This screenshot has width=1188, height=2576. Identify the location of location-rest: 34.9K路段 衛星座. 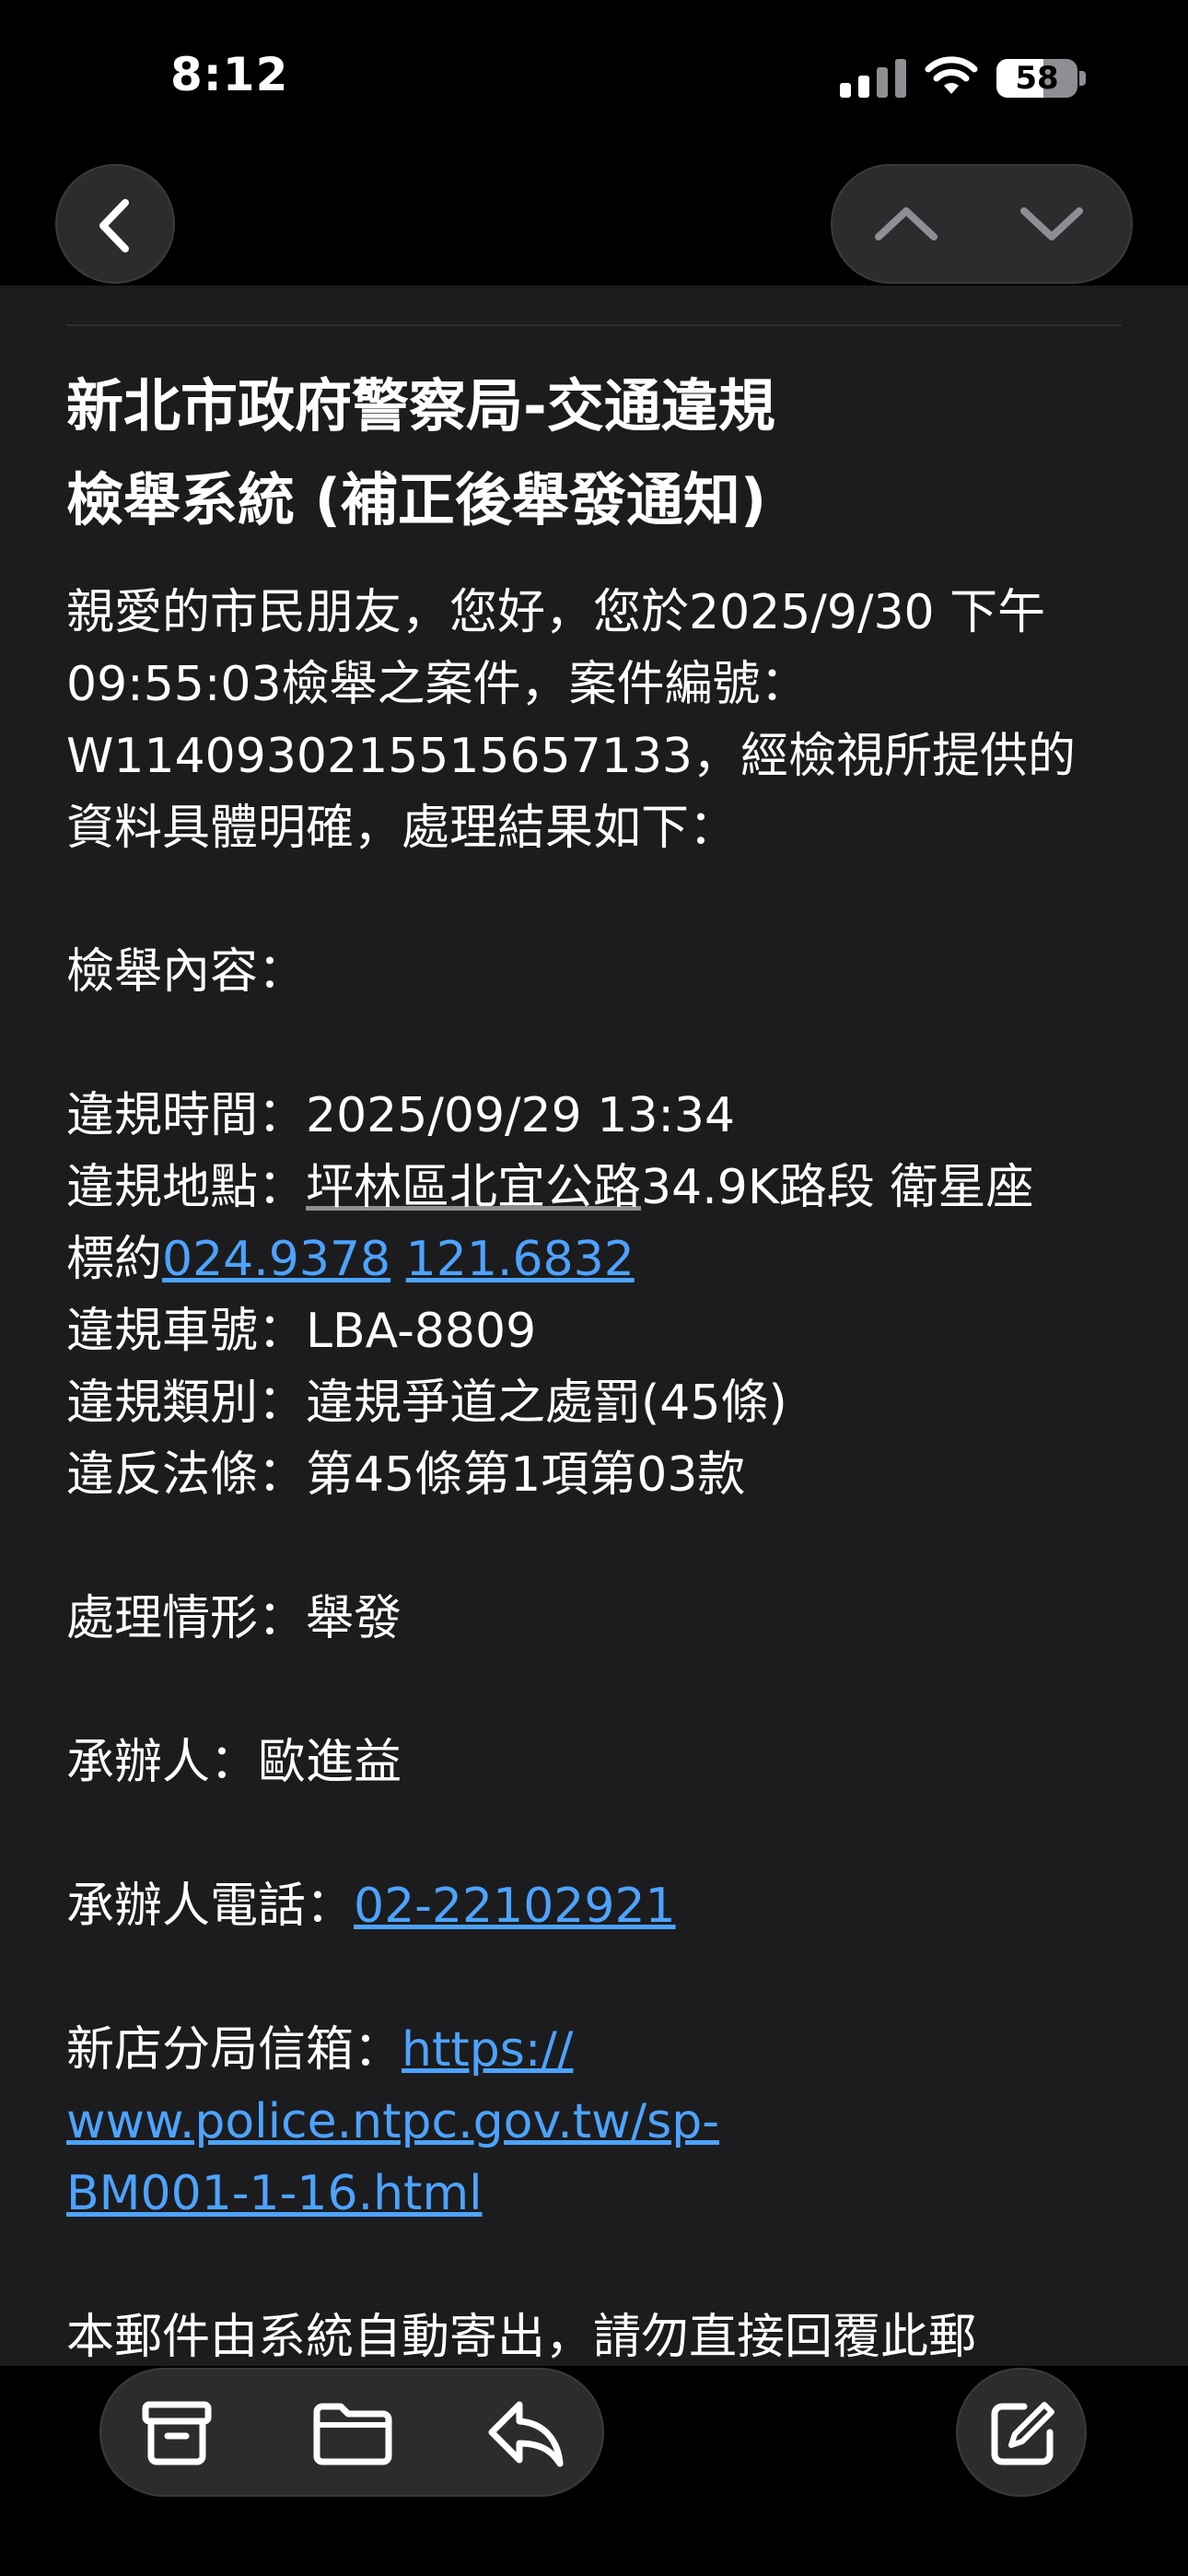
(838, 1187).